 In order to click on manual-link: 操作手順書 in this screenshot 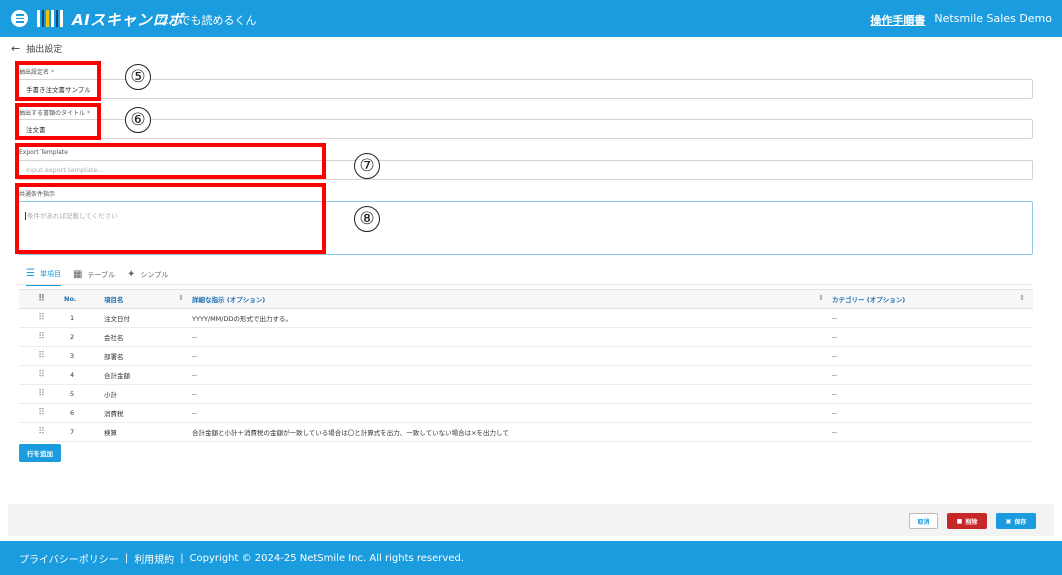, I will do `click(897, 20)`.